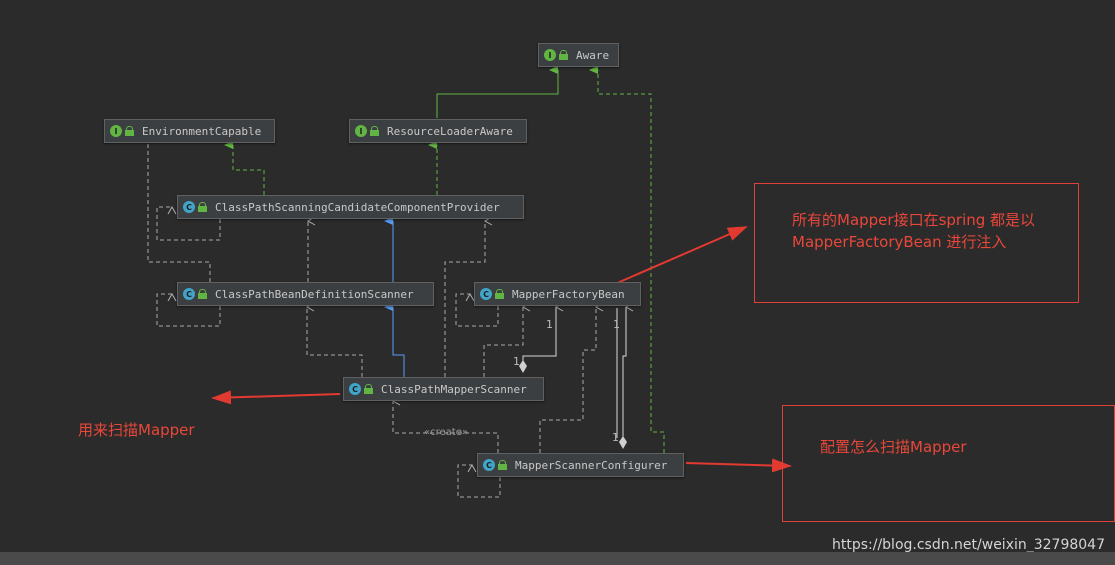 The width and height of the screenshot is (1115, 565). What do you see at coordinates (893, 447) in the screenshot?
I see `configure-scan-note: 配置怎么扫描Mapper` at bounding box center [893, 447].